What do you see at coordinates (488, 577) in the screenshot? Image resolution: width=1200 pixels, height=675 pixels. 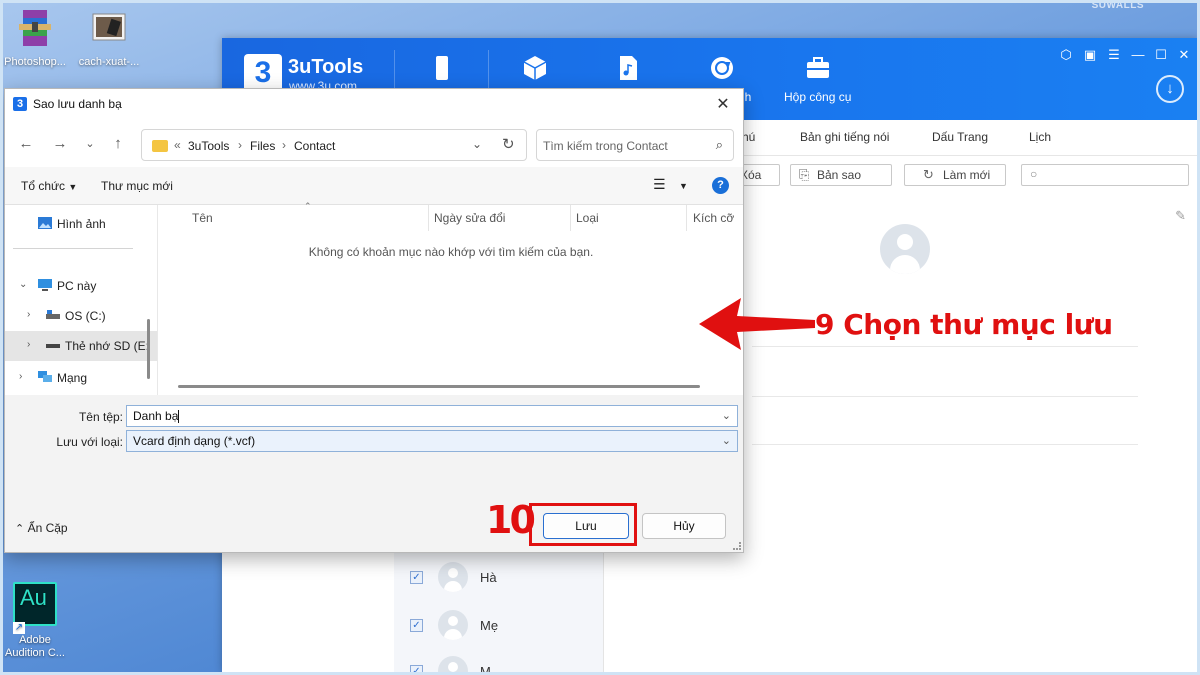 I see `contact-name: Hà` at bounding box center [488, 577].